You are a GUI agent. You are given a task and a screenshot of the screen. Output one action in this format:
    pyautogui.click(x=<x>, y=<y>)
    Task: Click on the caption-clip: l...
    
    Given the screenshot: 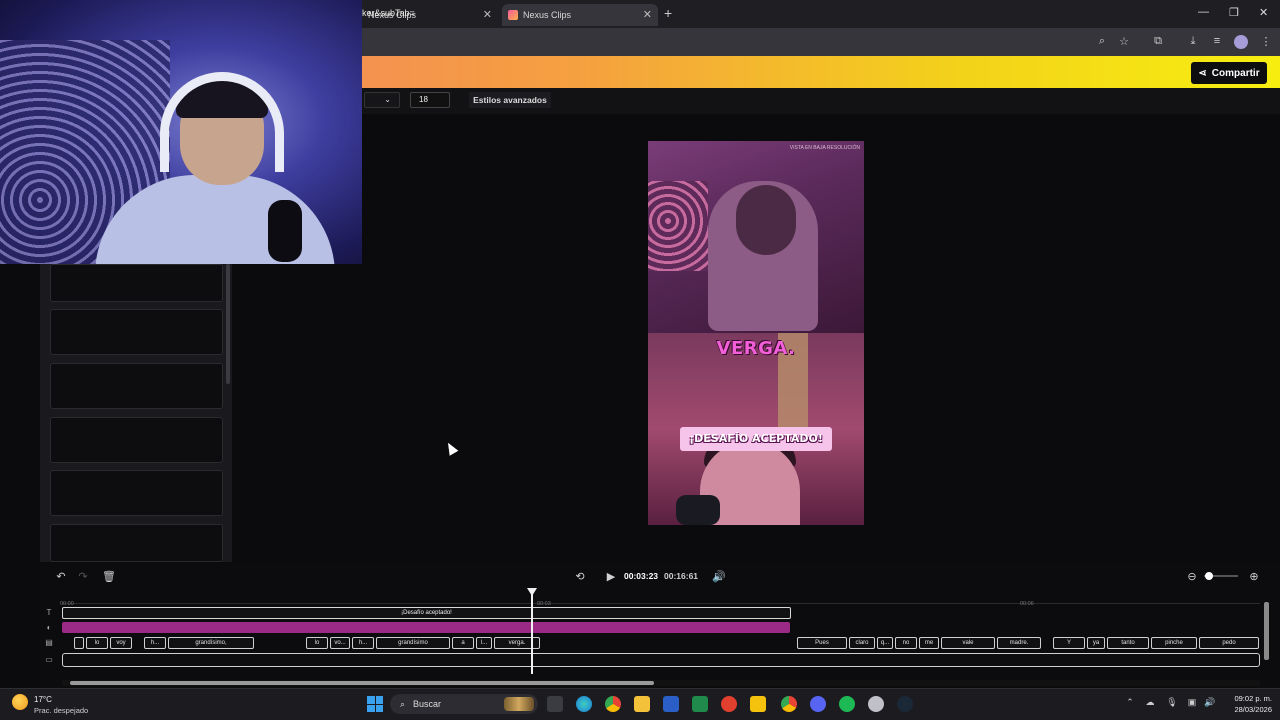 What is the action you would take?
    pyautogui.click(x=484, y=643)
    